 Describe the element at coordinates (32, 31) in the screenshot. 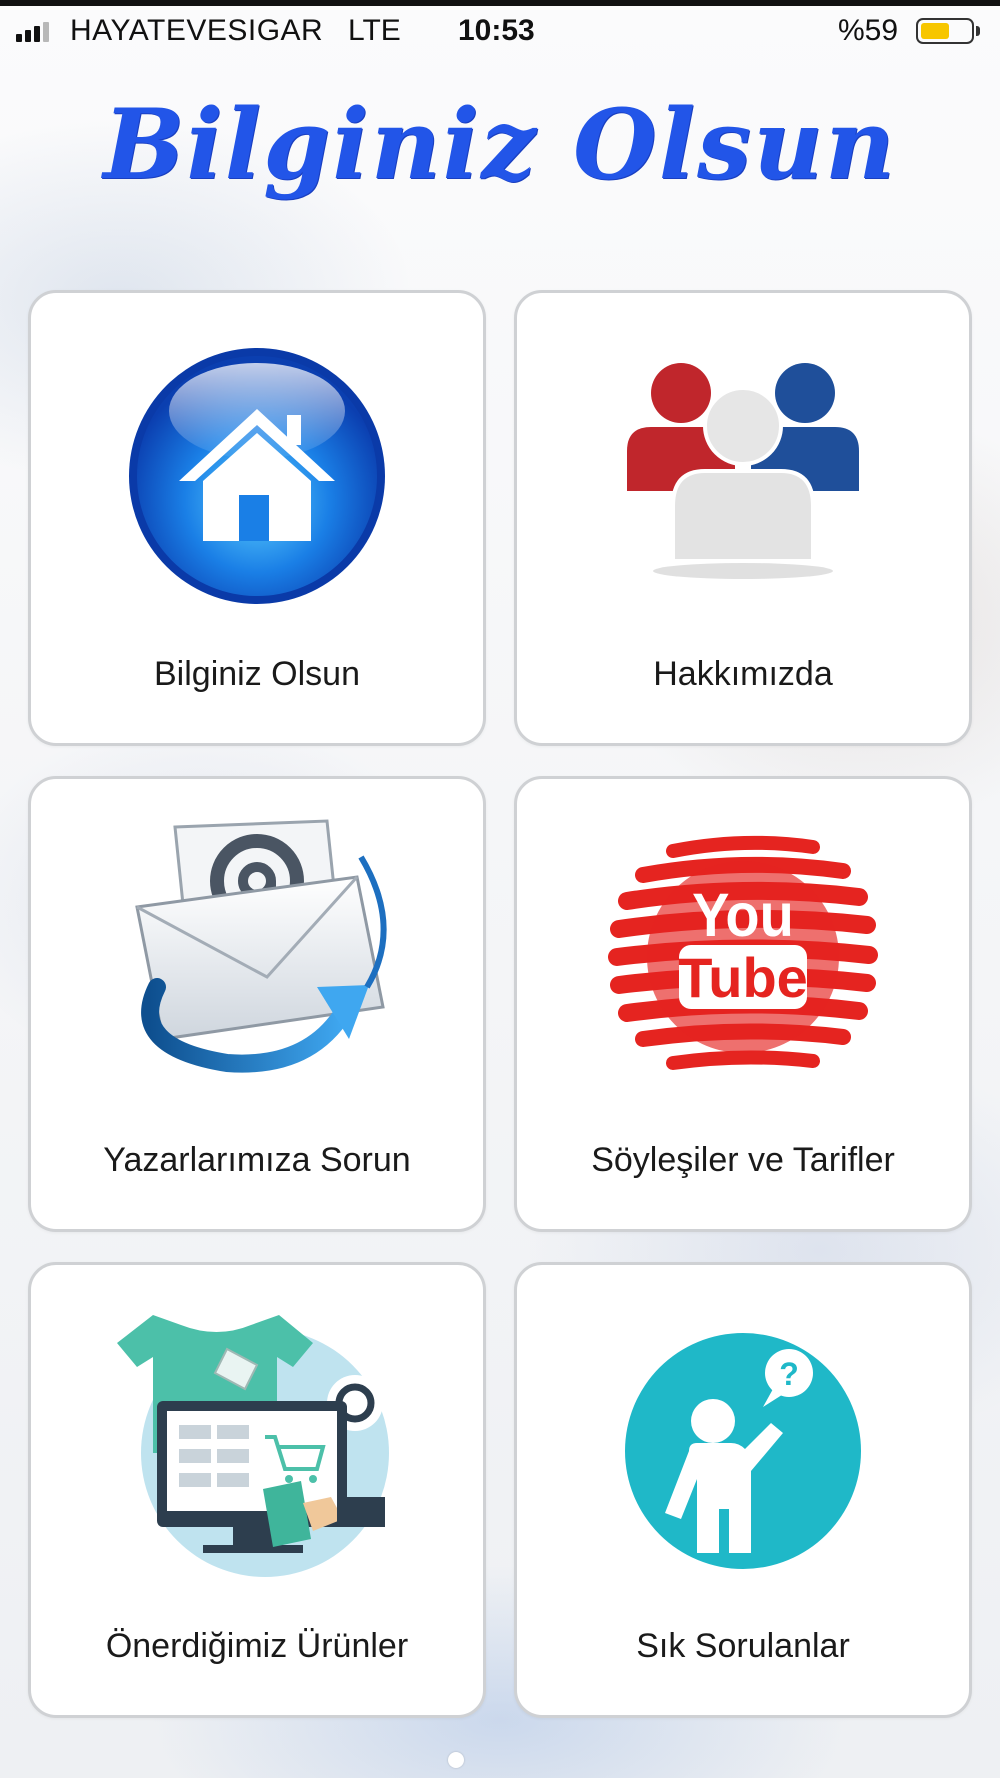

I see `signal-strength-icon` at that location.